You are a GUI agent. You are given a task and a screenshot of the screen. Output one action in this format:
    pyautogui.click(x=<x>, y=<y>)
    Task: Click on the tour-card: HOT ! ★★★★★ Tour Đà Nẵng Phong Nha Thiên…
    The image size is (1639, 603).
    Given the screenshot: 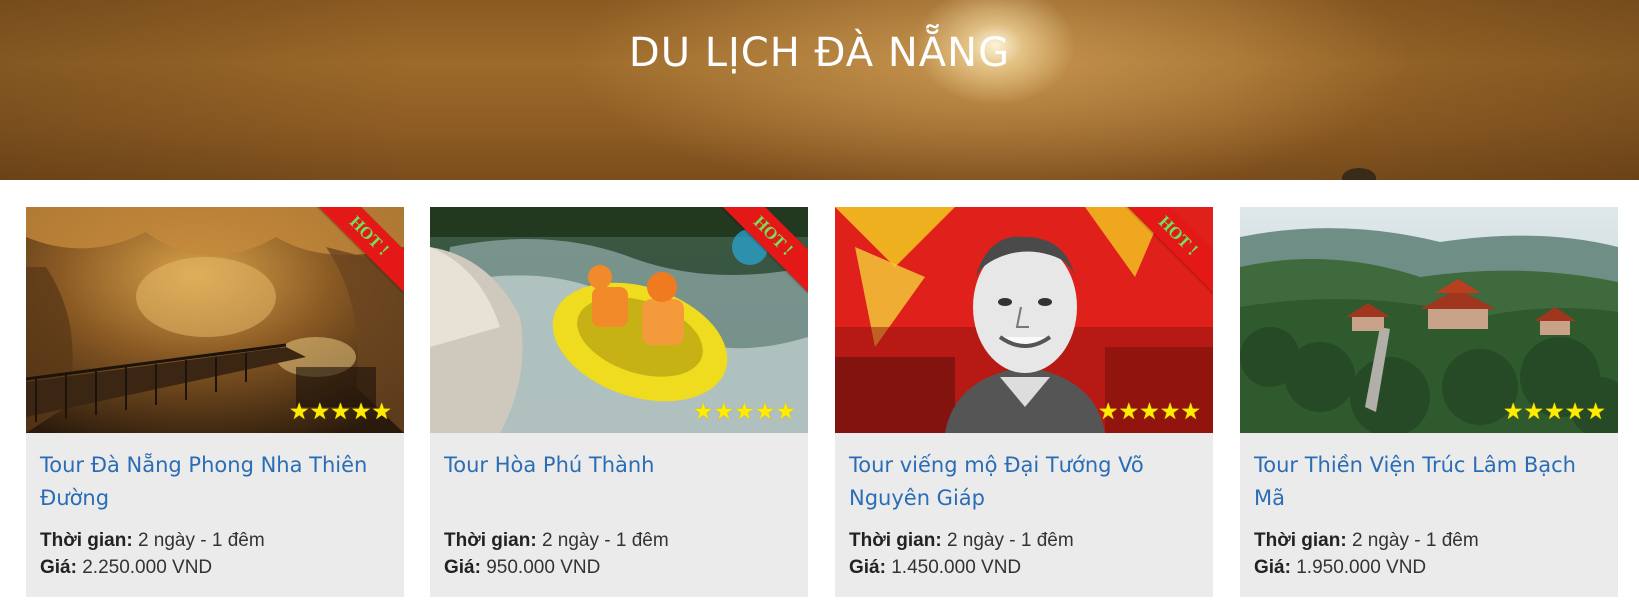 What is the action you would take?
    pyautogui.click(x=215, y=402)
    